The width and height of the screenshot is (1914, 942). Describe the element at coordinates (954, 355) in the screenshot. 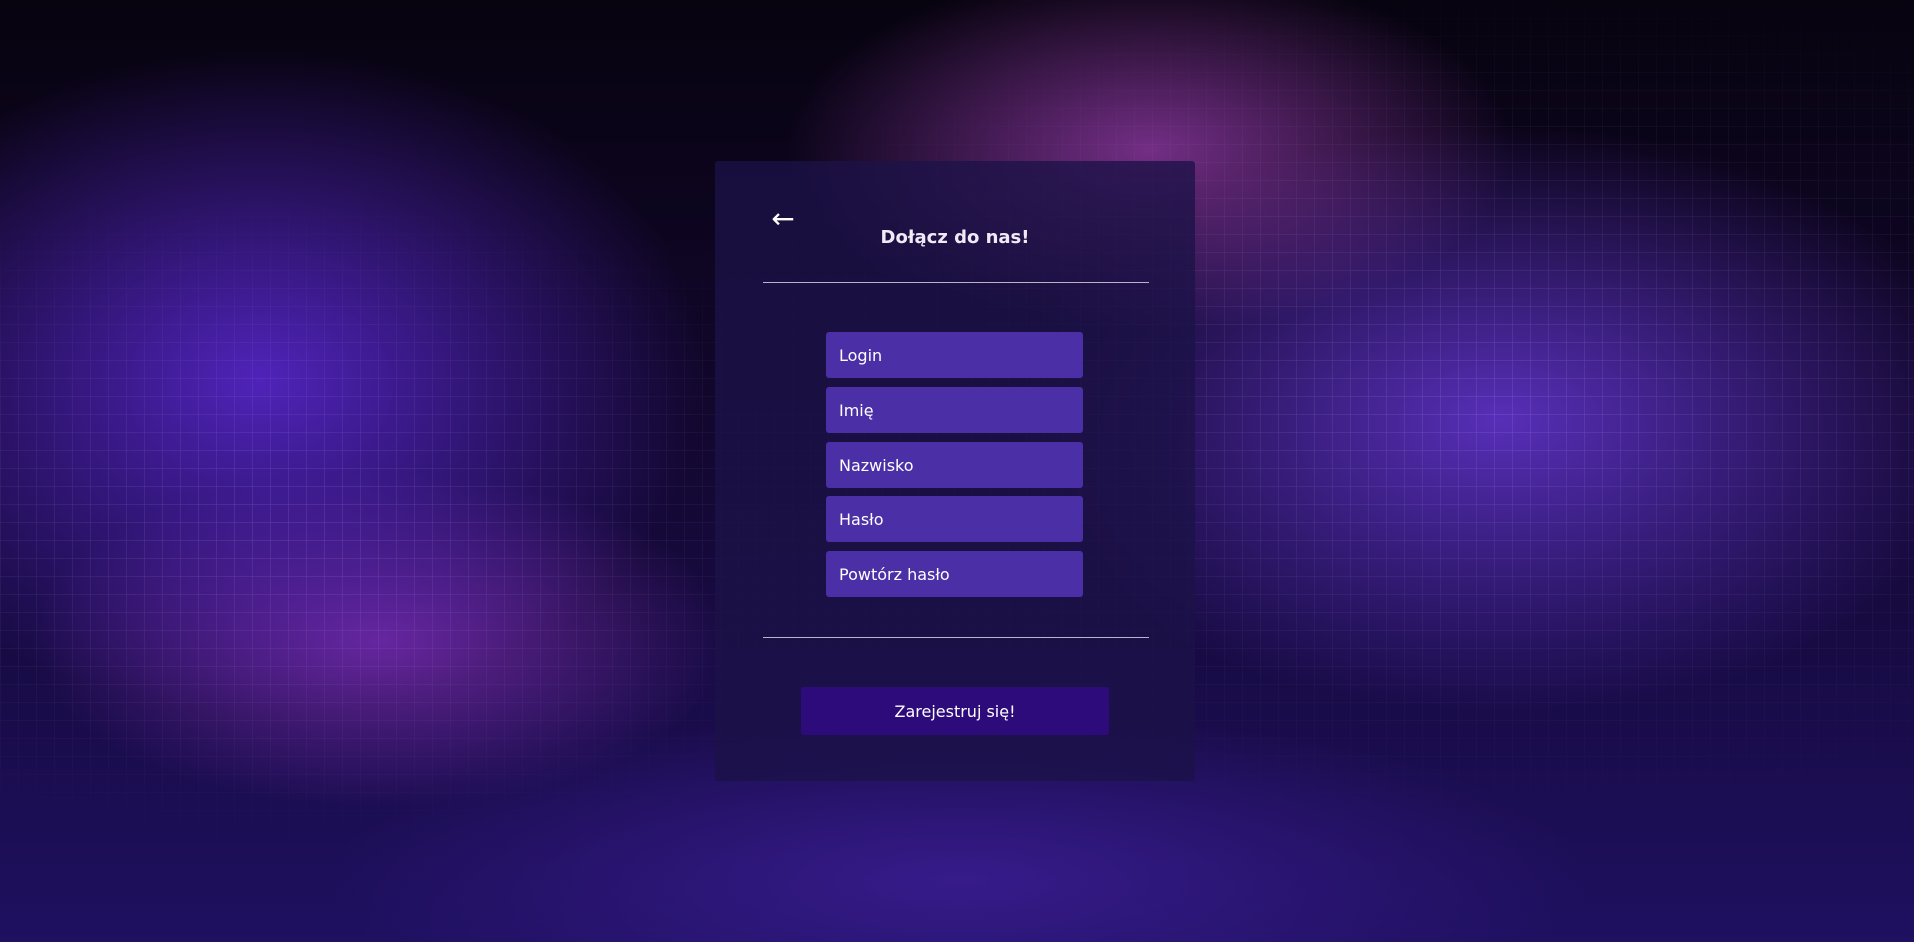

I see `login-input` at that location.